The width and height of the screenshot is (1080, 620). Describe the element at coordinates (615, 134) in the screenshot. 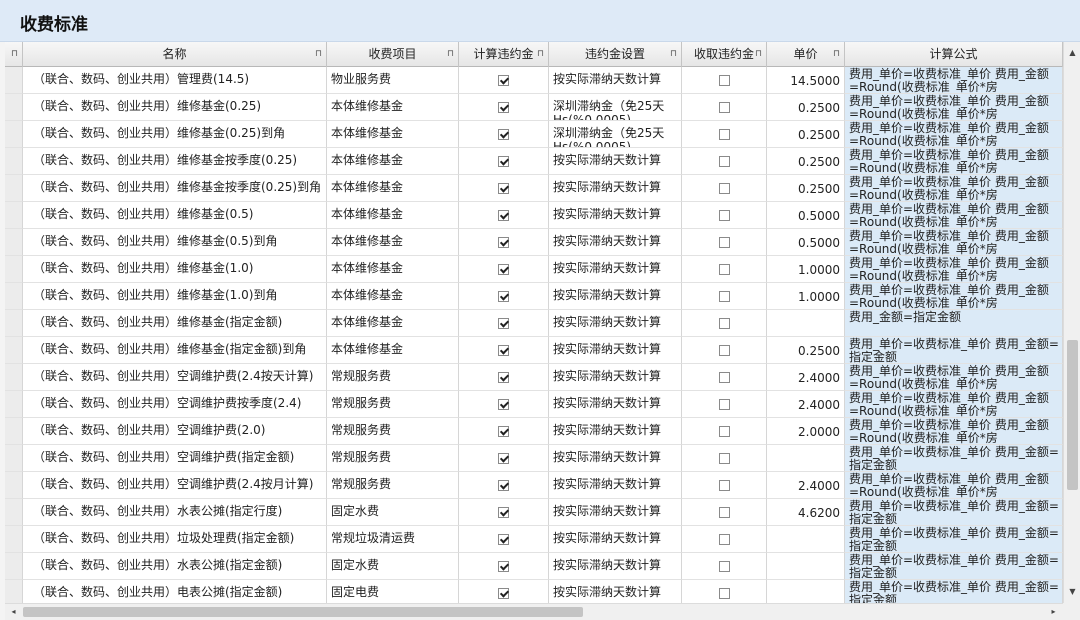

I see `cell-penalty-setting: 深圳滞纳金（免25天 Hs(%0.0005)` at that location.